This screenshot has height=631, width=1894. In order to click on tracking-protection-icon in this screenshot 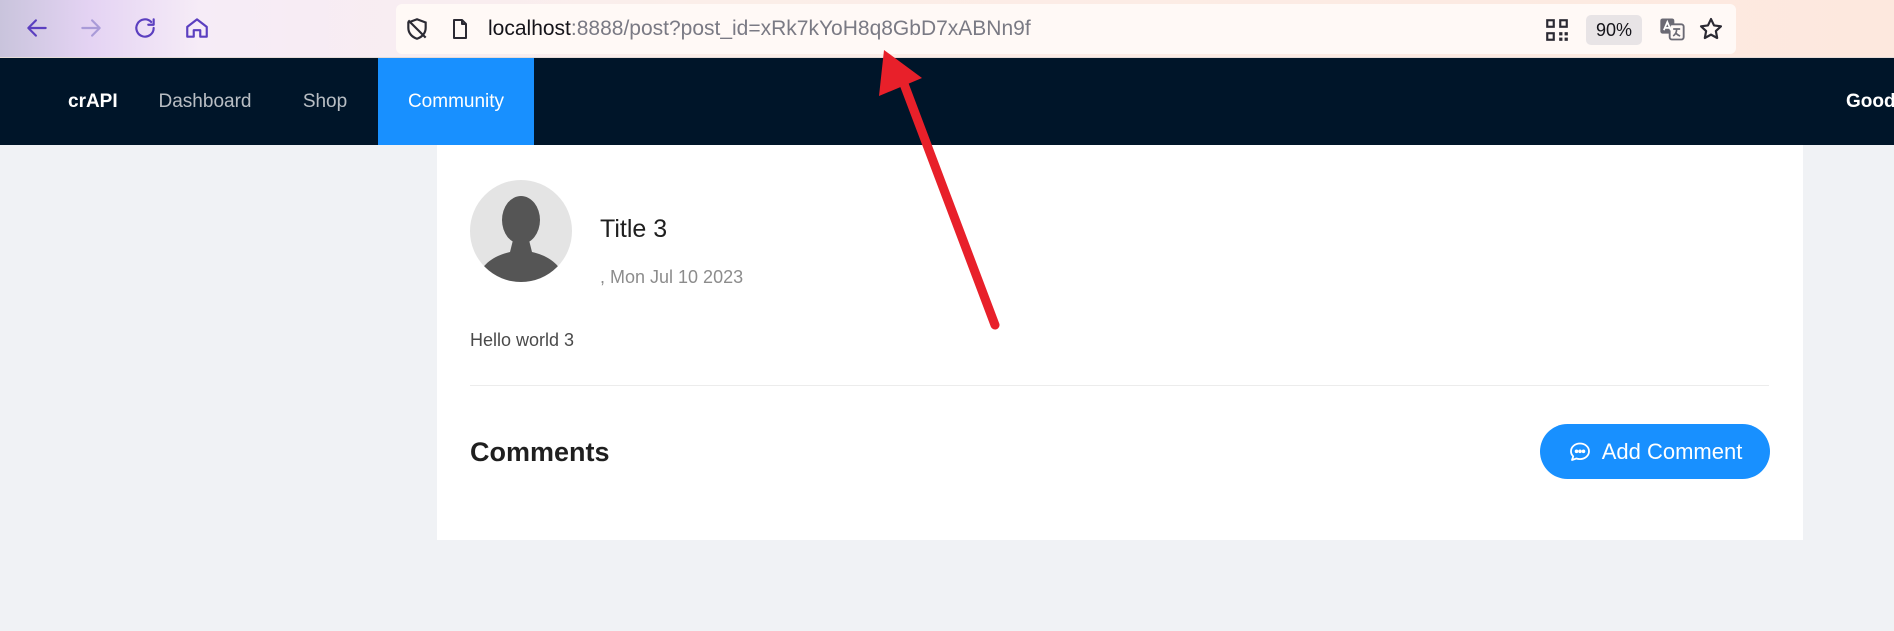, I will do `click(417, 29)`.